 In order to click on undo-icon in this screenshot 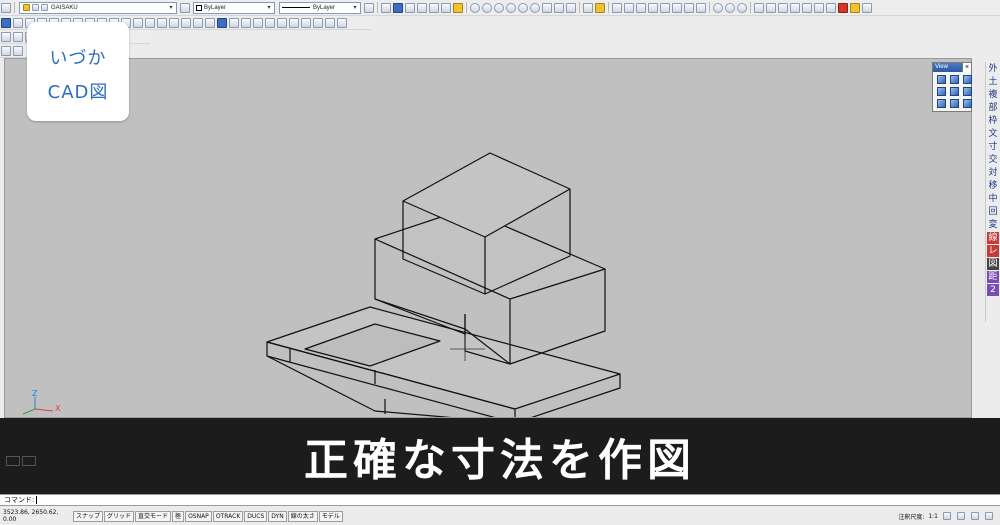, I will do `click(559, 7)`.